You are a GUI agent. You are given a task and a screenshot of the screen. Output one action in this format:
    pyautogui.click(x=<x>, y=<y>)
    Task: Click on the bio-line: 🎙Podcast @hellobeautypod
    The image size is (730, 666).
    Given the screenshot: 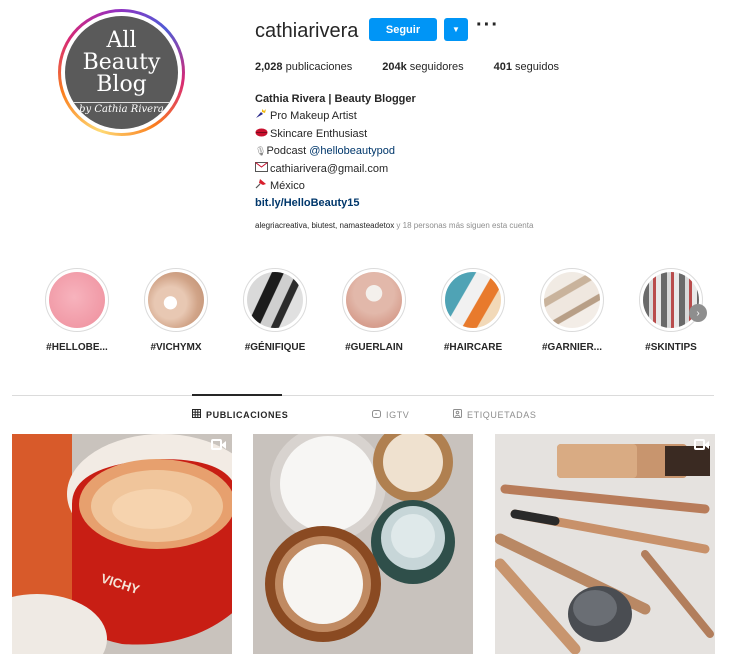 What is the action you would take?
    pyautogui.click(x=325, y=151)
    